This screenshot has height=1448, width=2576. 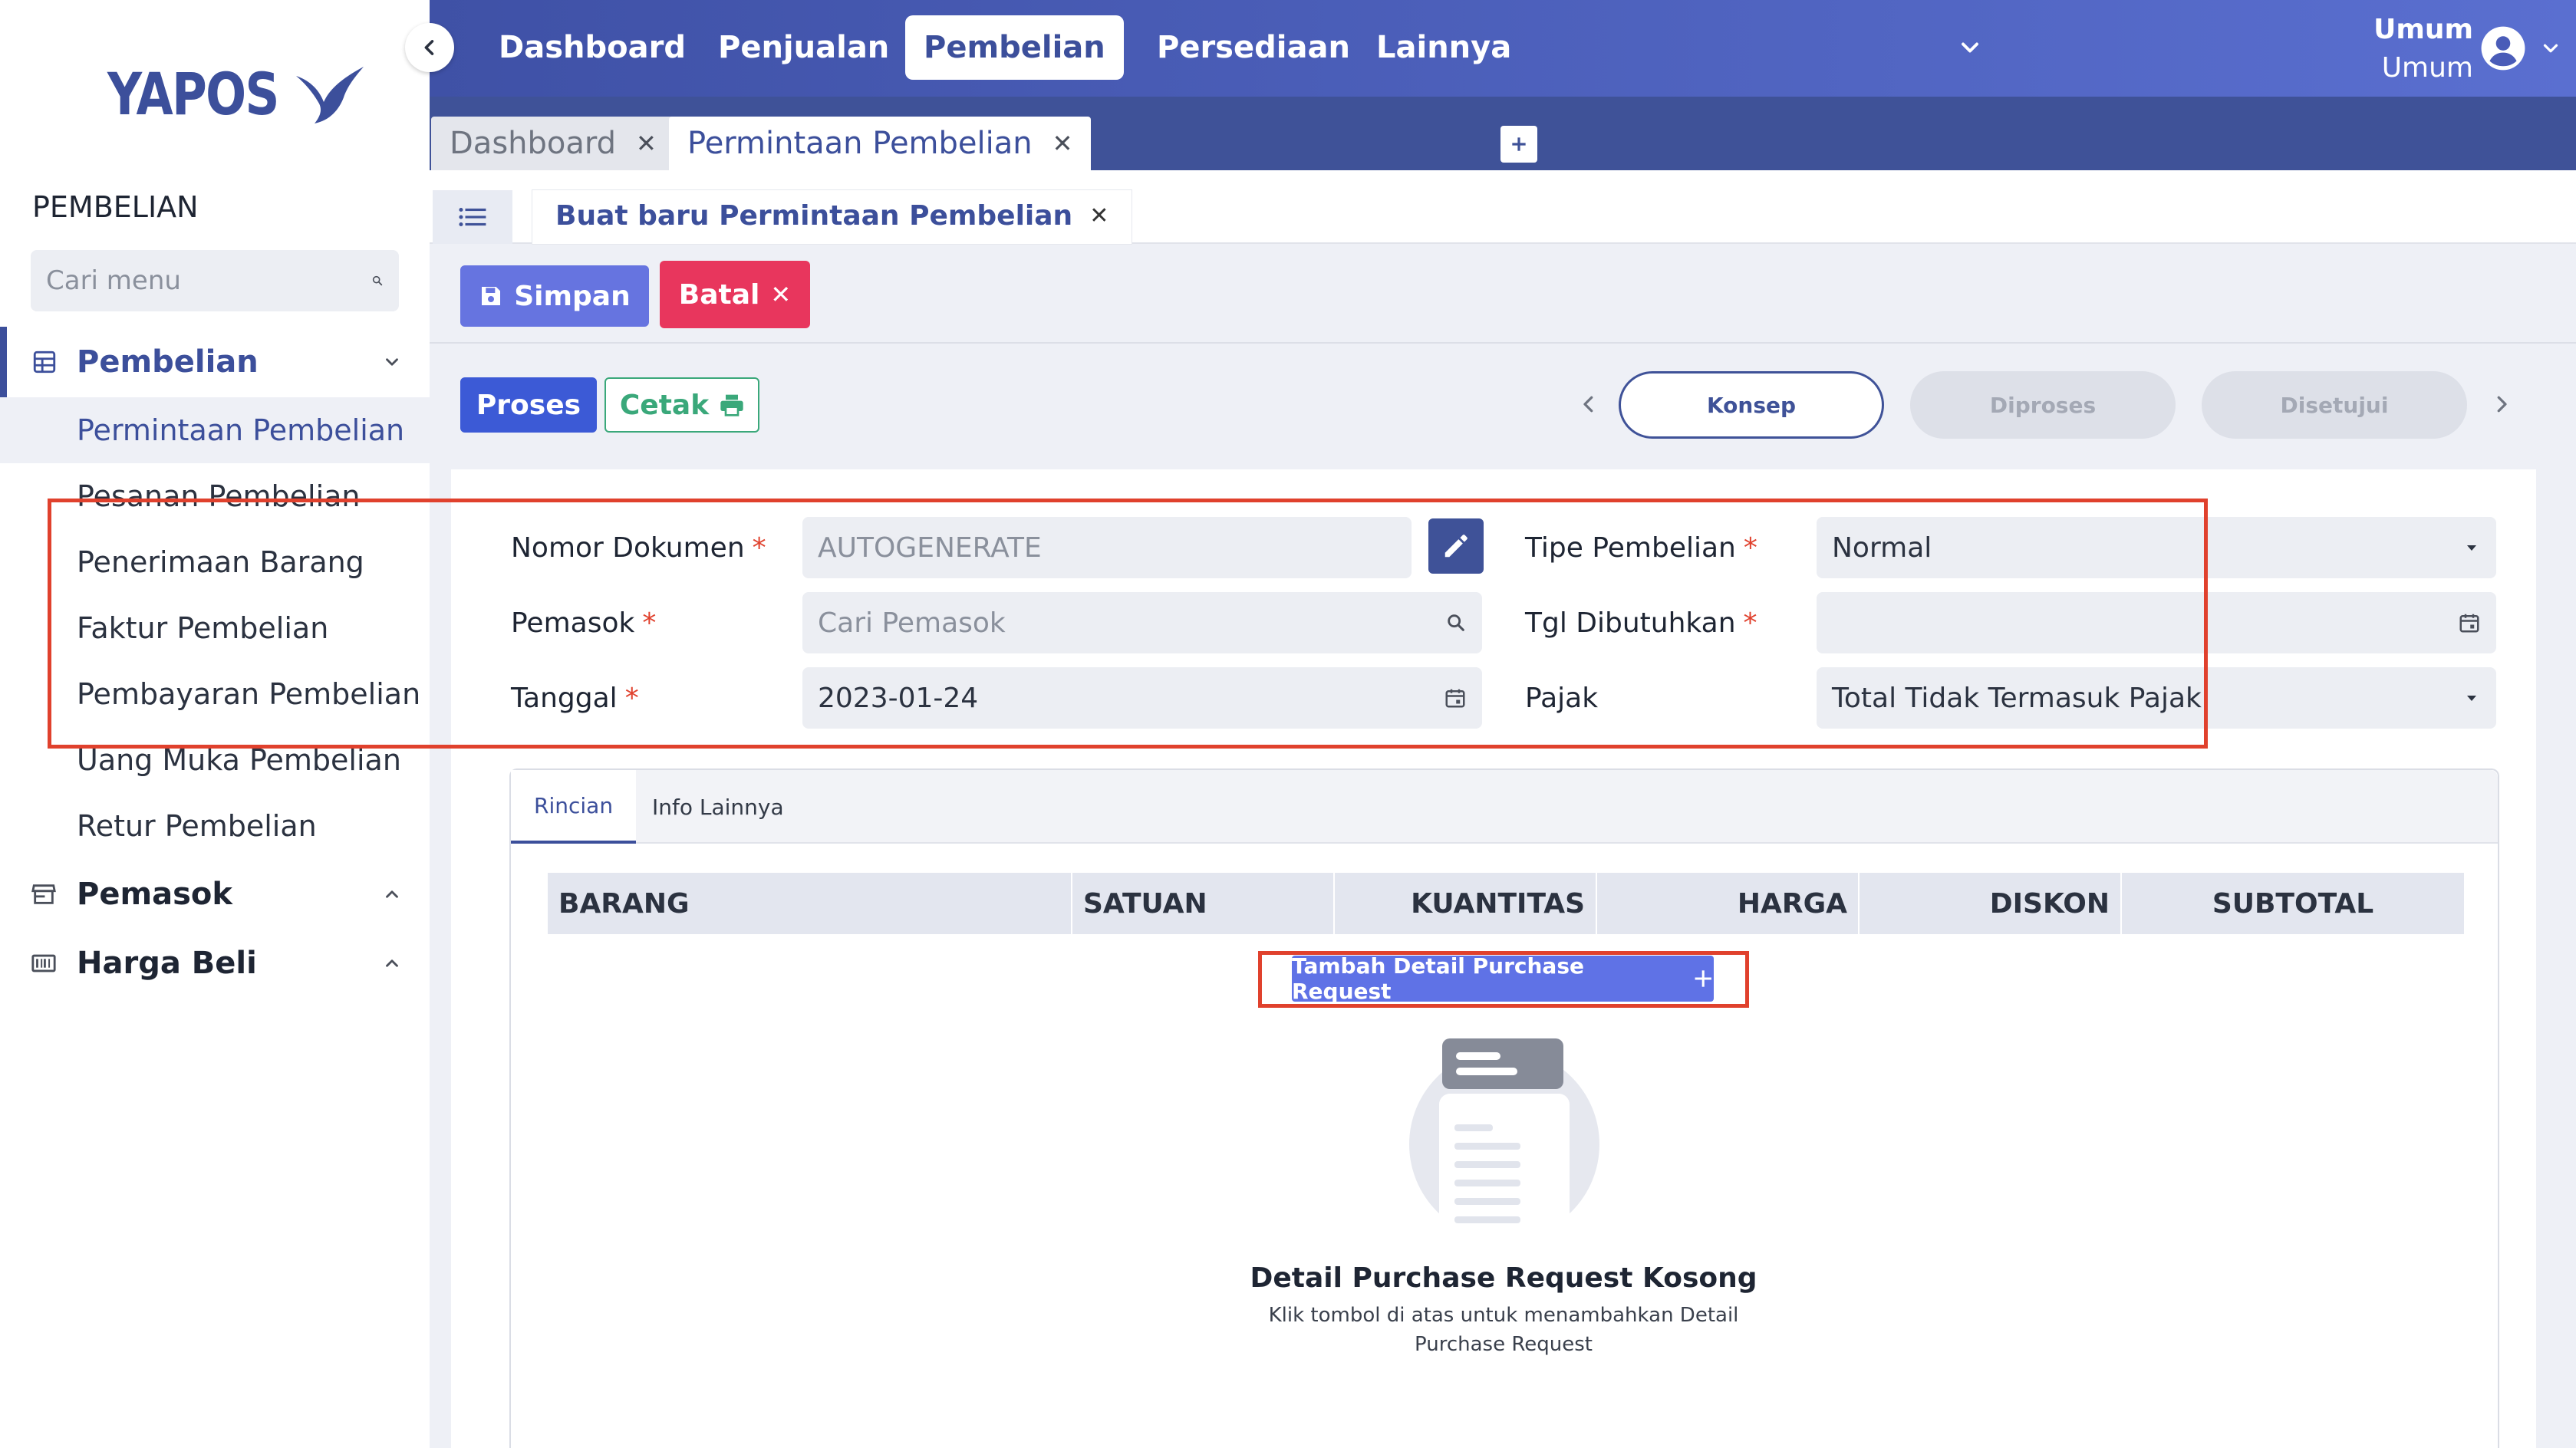 What do you see at coordinates (1518, 144) in the screenshot?
I see `add-tab-button` at bounding box center [1518, 144].